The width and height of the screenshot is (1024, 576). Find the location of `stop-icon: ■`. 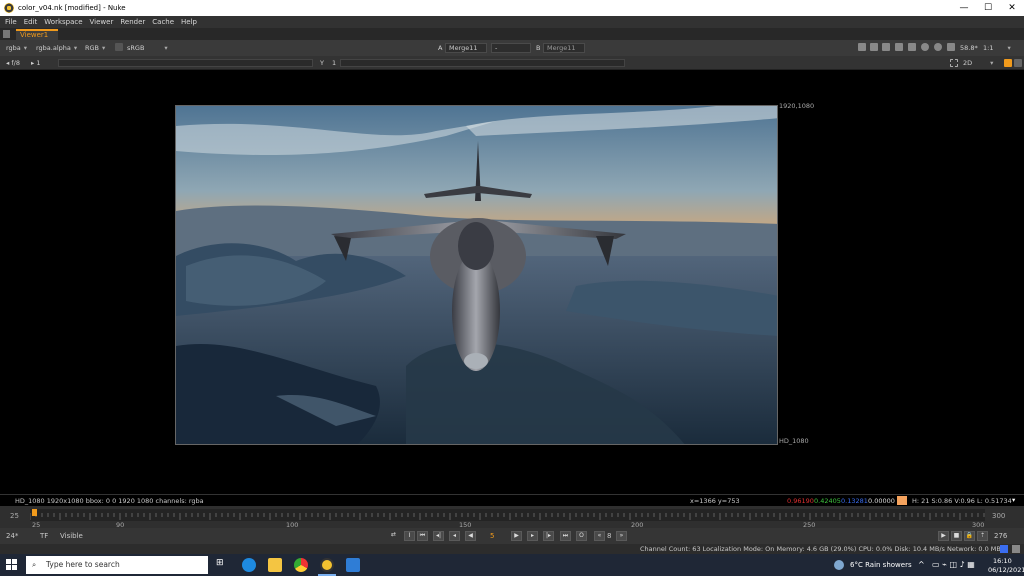

stop-icon: ■ is located at coordinates (956, 536).